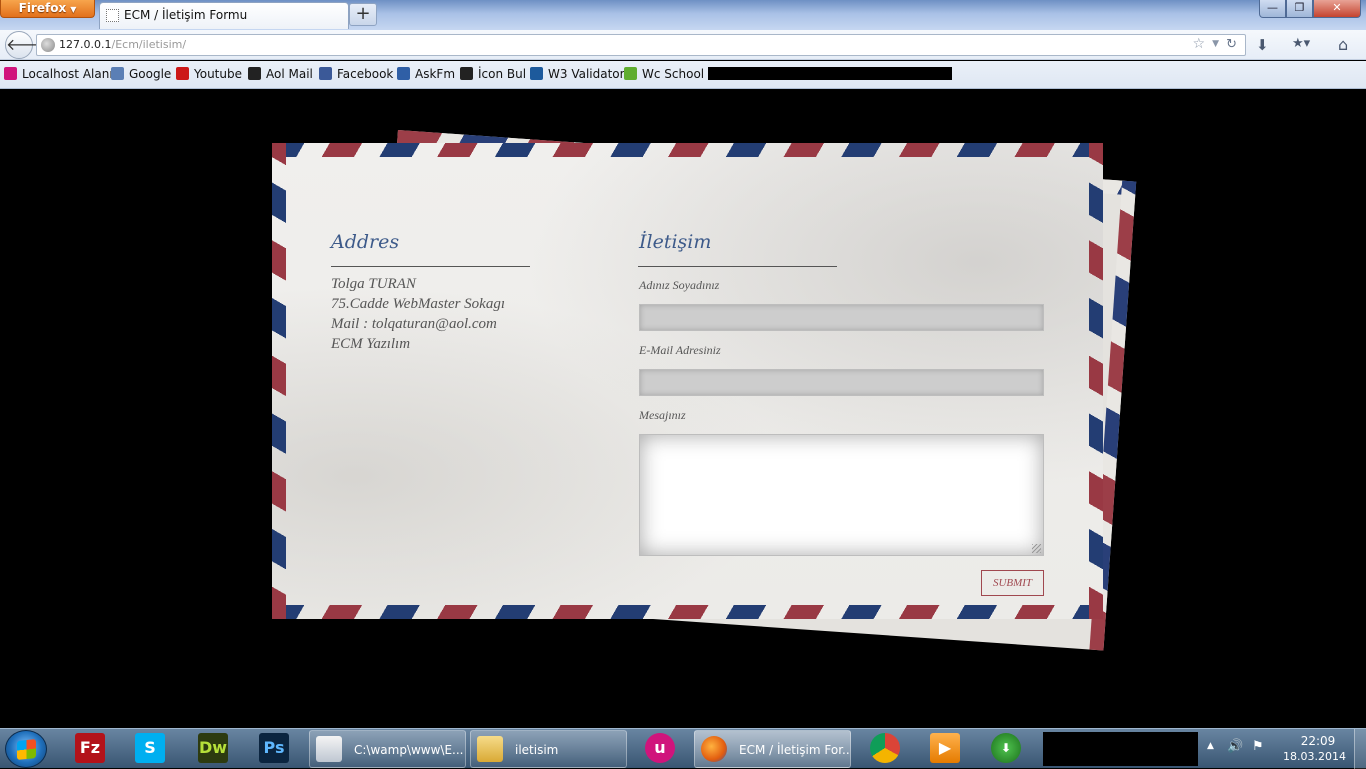 The width and height of the screenshot is (1366, 769). I want to click on airmail-stripe-left, so click(279, 381).